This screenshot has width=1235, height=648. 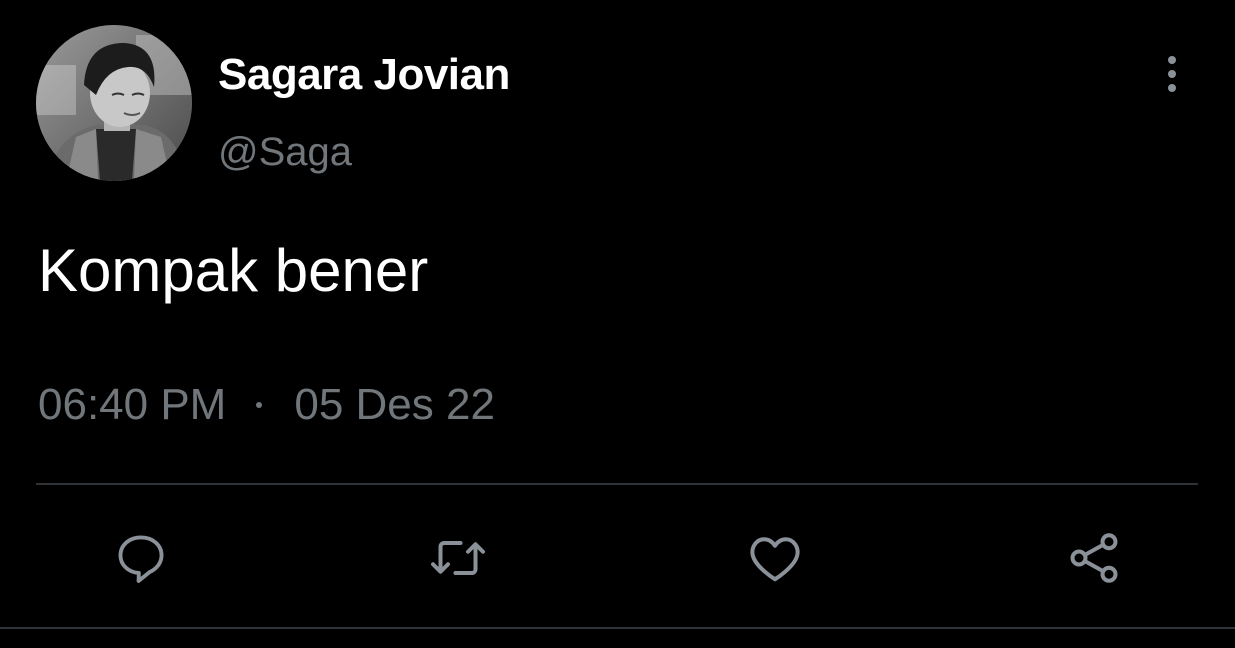 What do you see at coordinates (266, 405) in the screenshot?
I see `tweet-timestamp: 06:40 PM 05 Des 22` at bounding box center [266, 405].